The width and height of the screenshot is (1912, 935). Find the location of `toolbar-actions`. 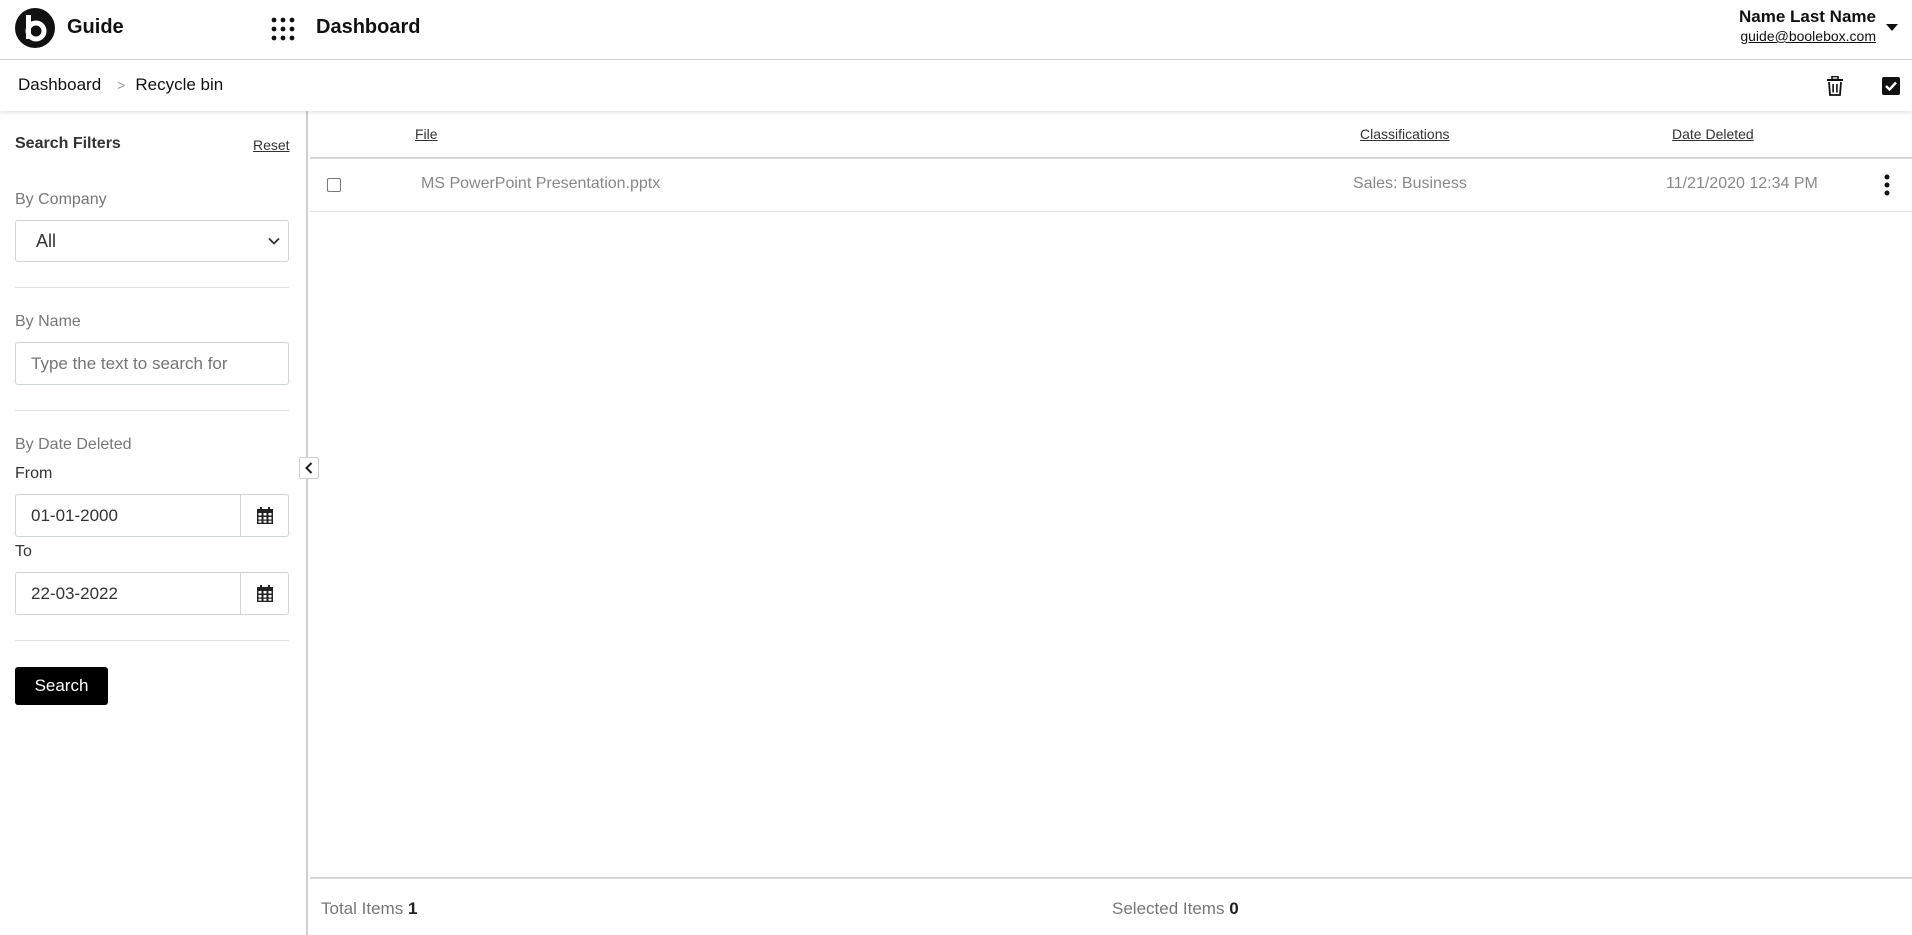

toolbar-actions is located at coordinates (1867, 86).